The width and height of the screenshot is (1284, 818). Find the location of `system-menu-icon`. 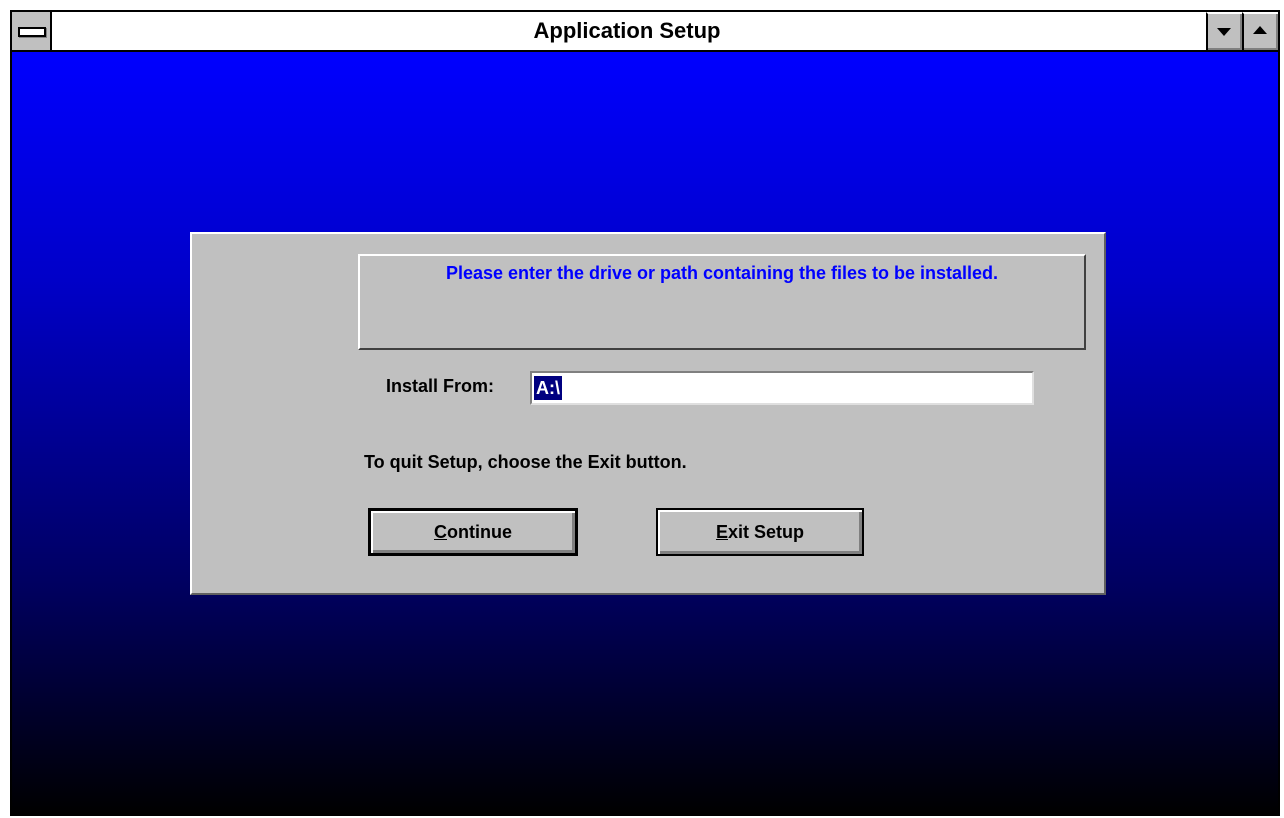

system-menu-icon is located at coordinates (32, 32).